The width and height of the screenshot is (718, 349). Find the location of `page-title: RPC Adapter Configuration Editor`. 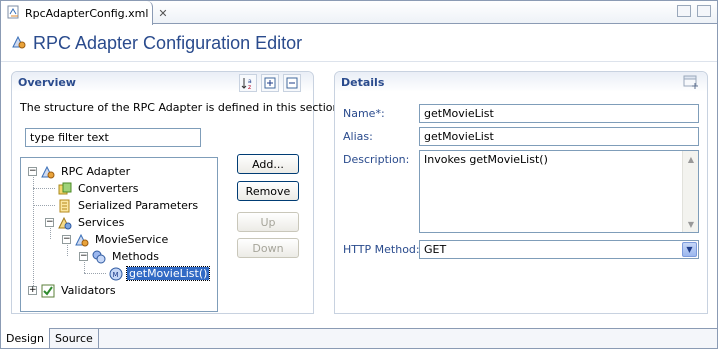

page-title: RPC Adapter Configuration Editor is located at coordinates (168, 43).